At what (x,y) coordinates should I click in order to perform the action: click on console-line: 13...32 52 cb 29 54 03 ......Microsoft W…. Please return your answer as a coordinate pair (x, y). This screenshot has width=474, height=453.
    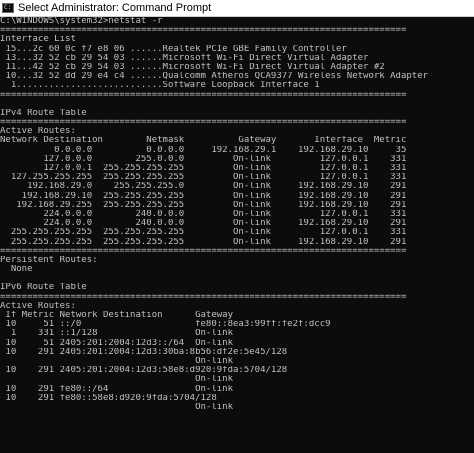
    Looking at the image, I should click on (184, 58).